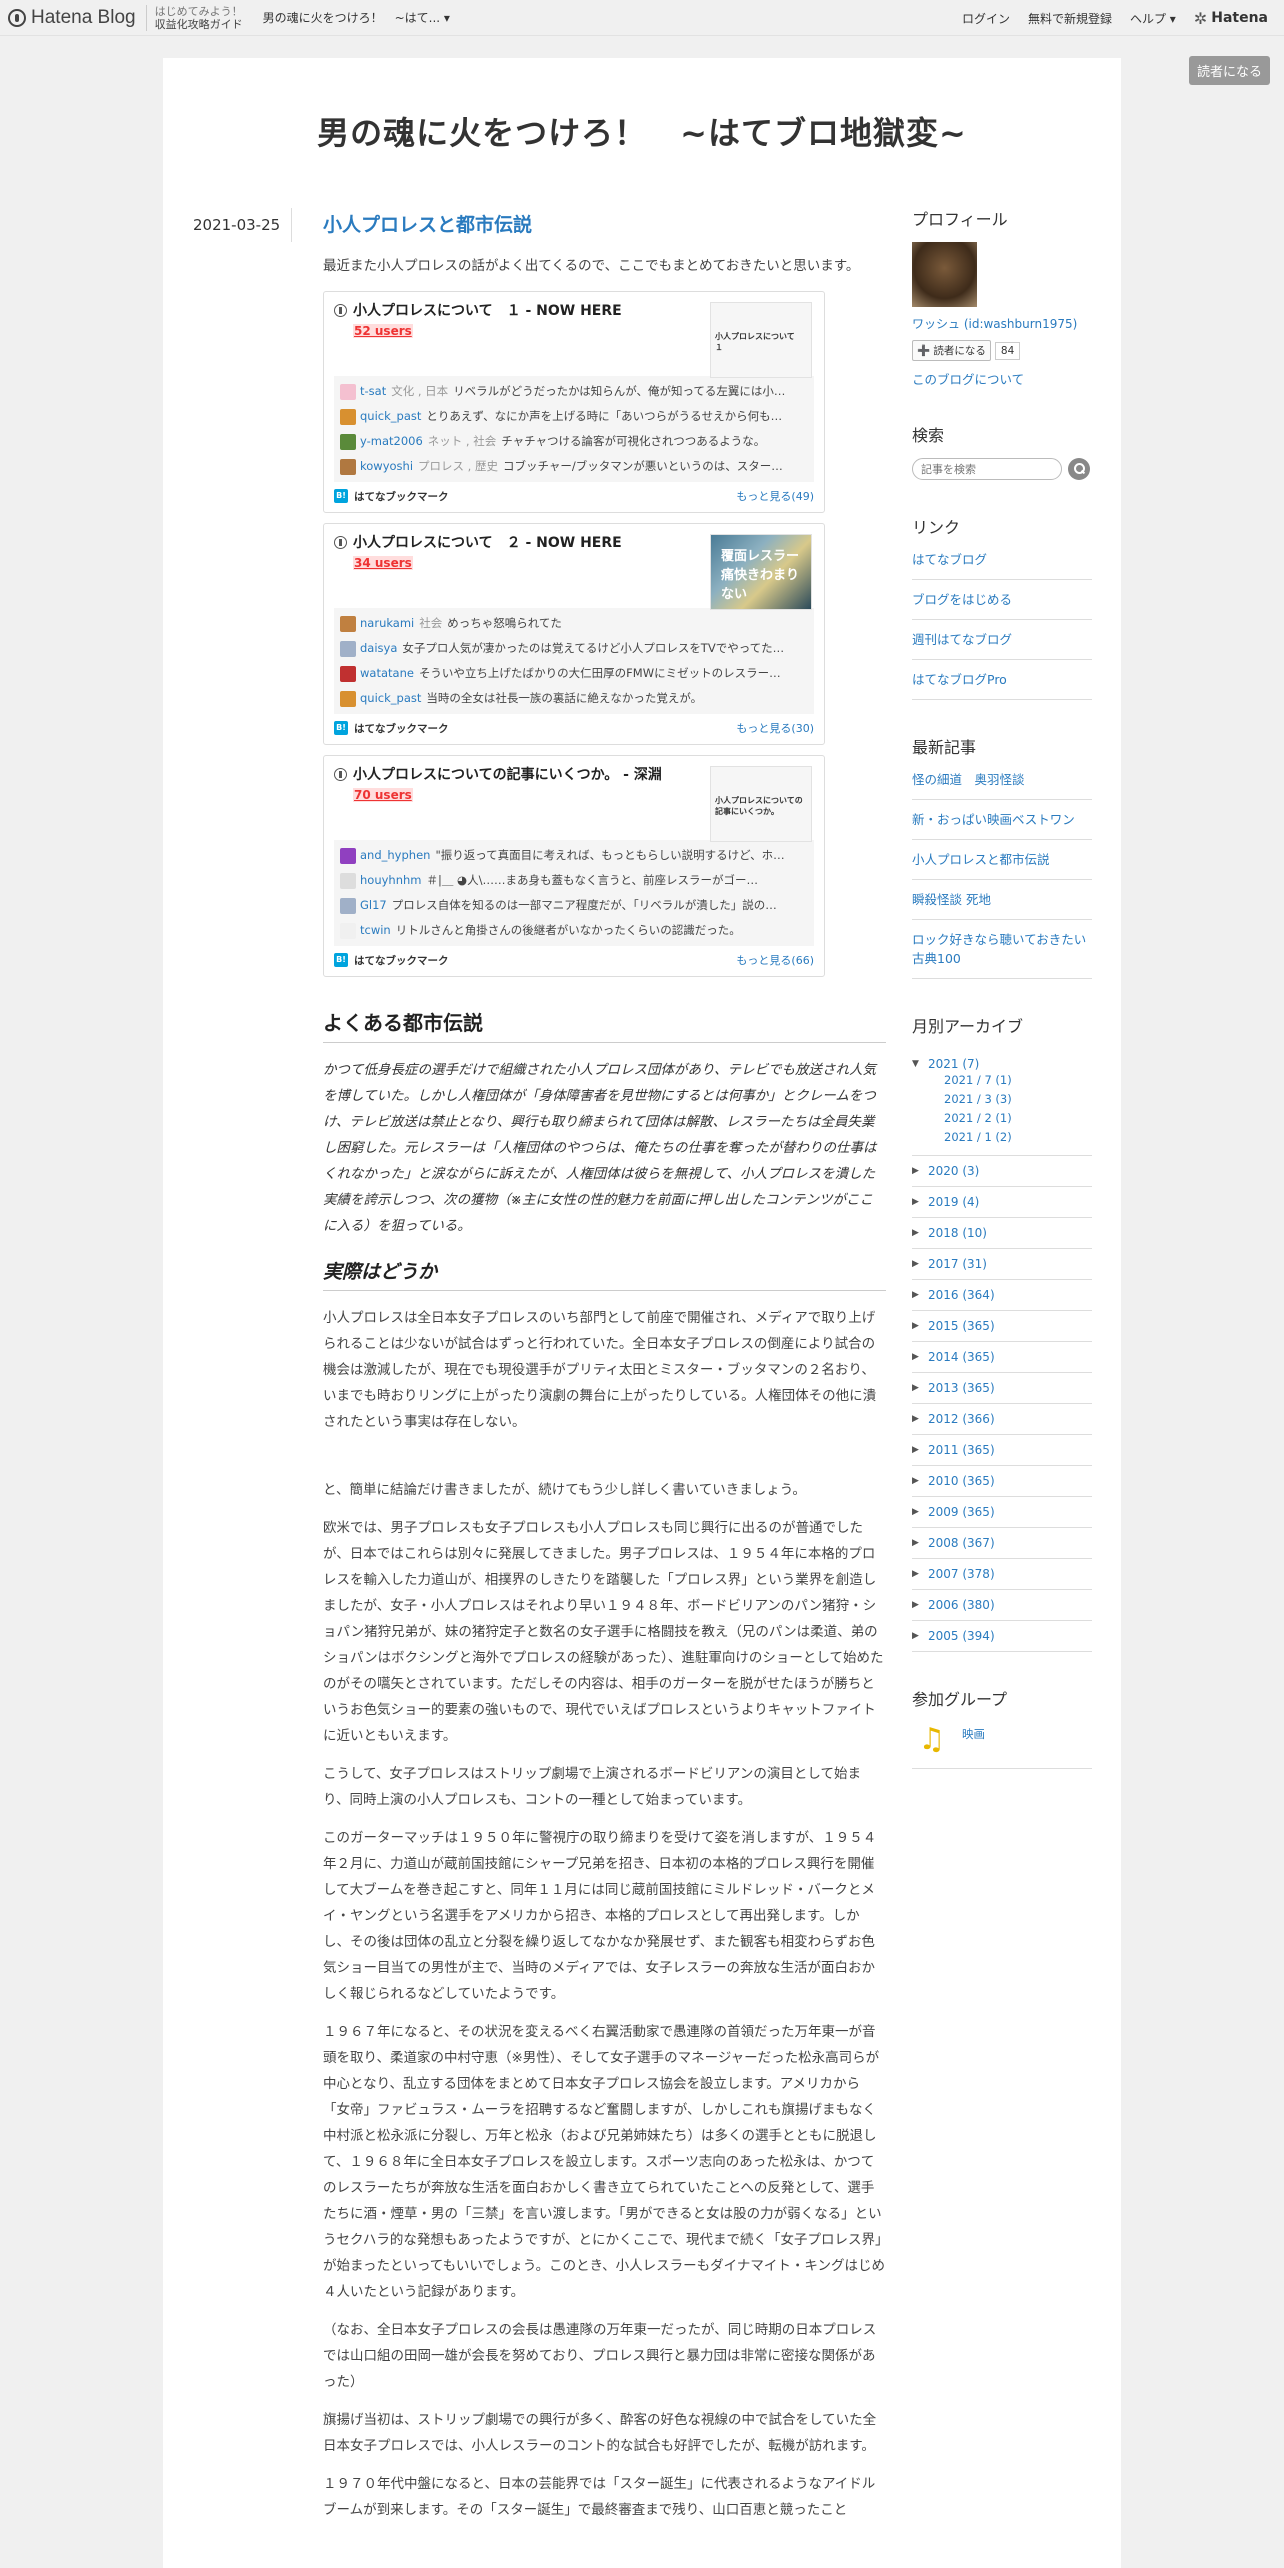 The height and width of the screenshot is (2568, 1284). What do you see at coordinates (986, 18) in the screenshot?
I see `login-link: ログイン` at bounding box center [986, 18].